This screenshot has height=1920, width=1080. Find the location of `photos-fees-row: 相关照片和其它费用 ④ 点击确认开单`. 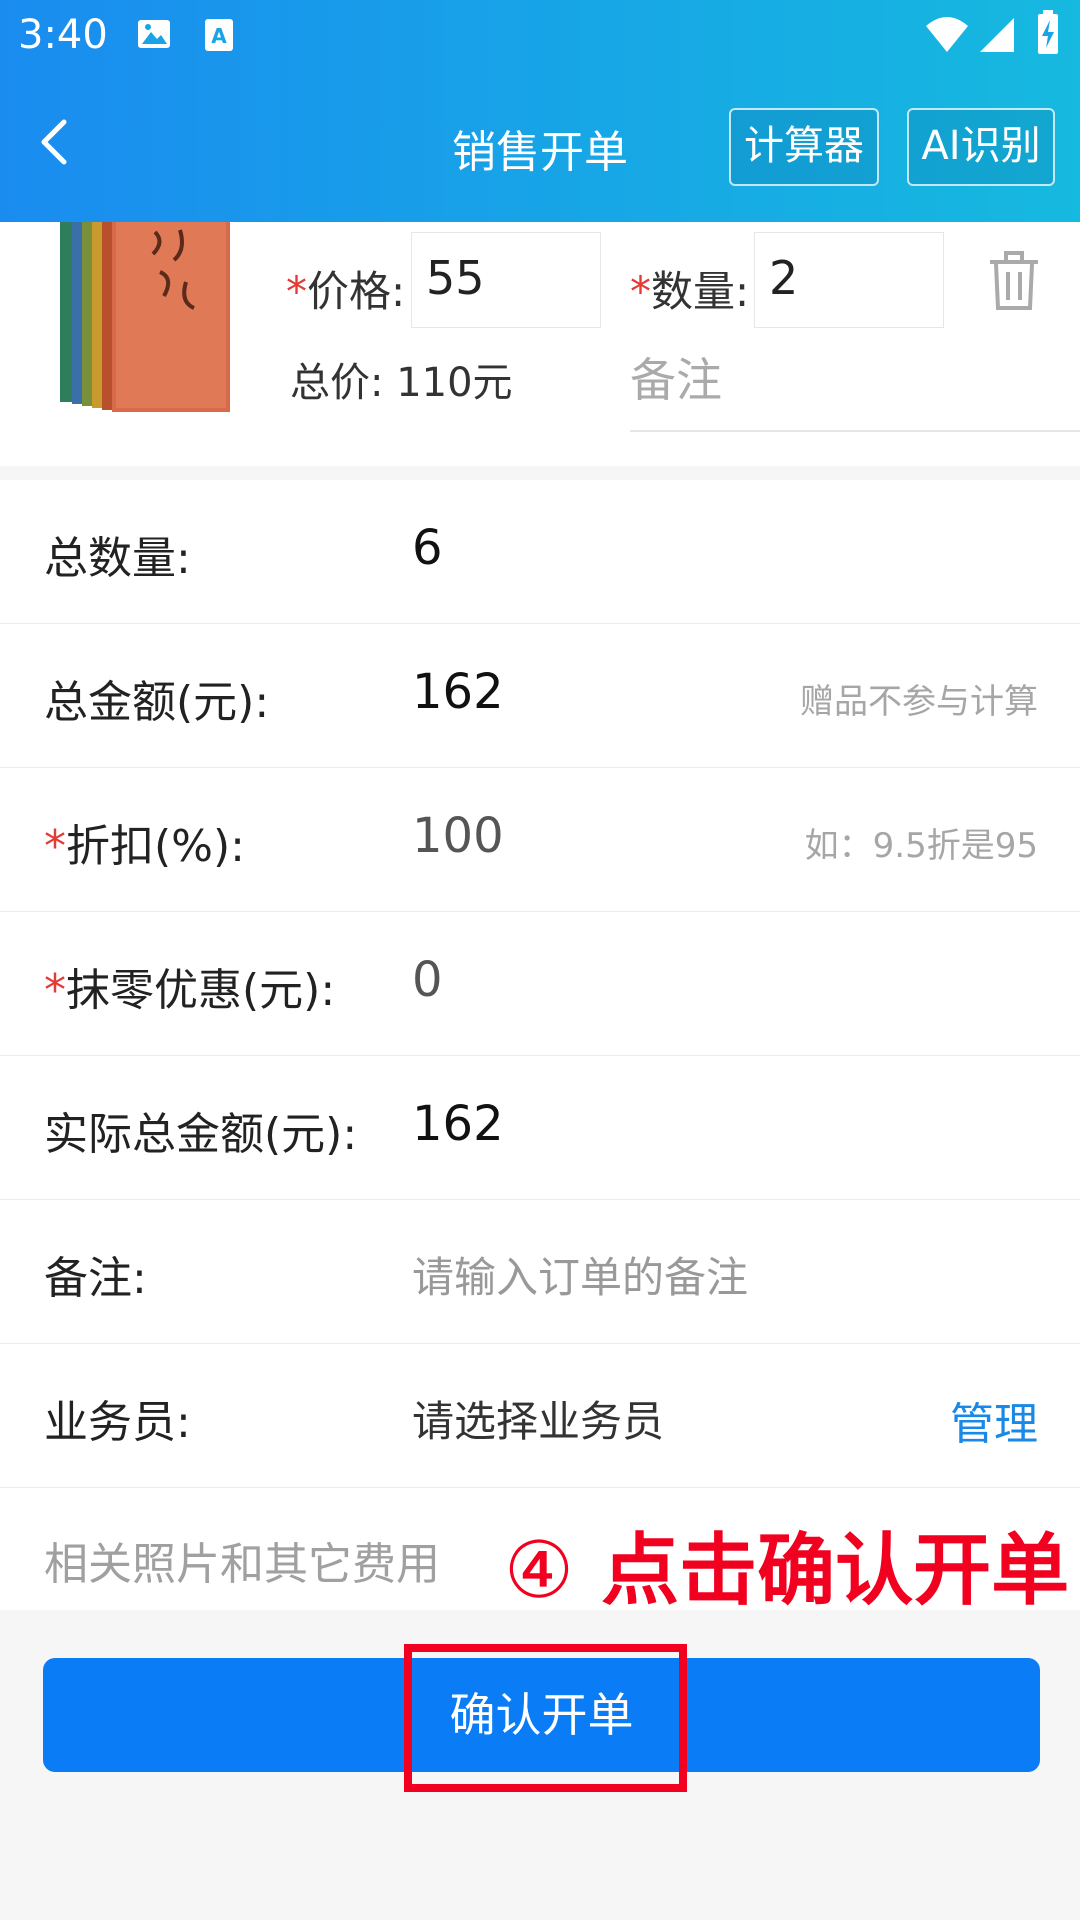

photos-fees-row: 相关照片和其它费用 ④ 点击确认开单 is located at coordinates (540, 1552).